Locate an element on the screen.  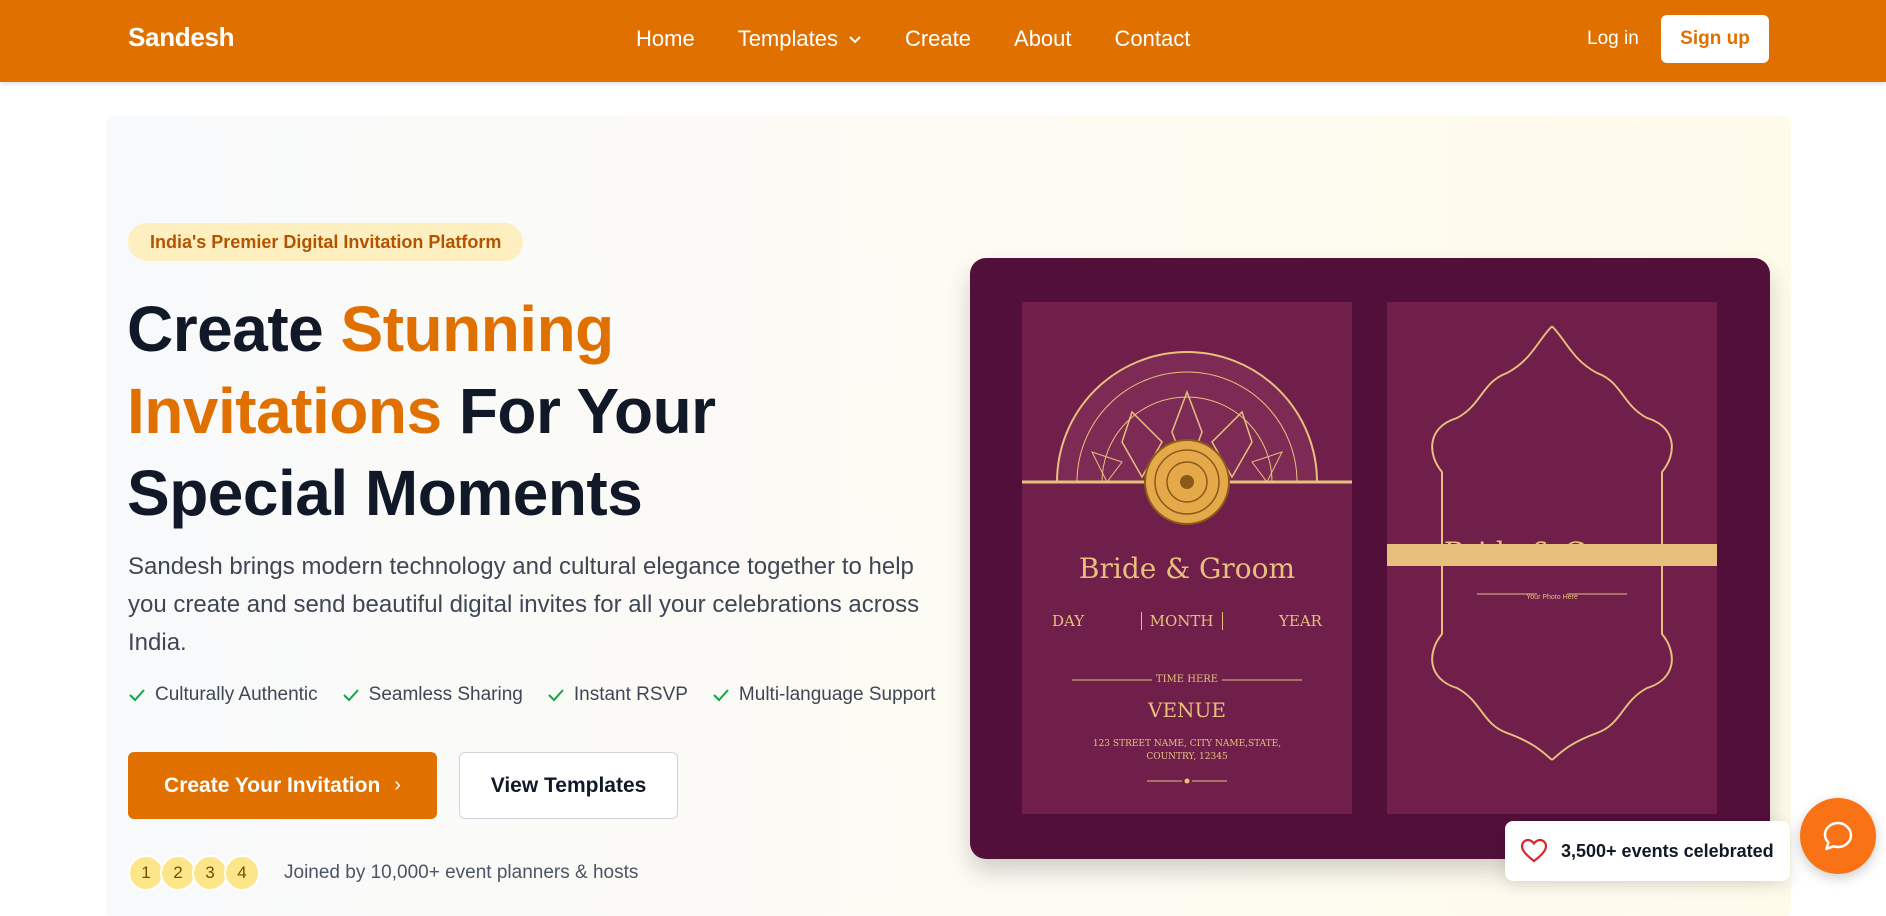
brand-logo: Sandesh is located at coordinates (181, 37).